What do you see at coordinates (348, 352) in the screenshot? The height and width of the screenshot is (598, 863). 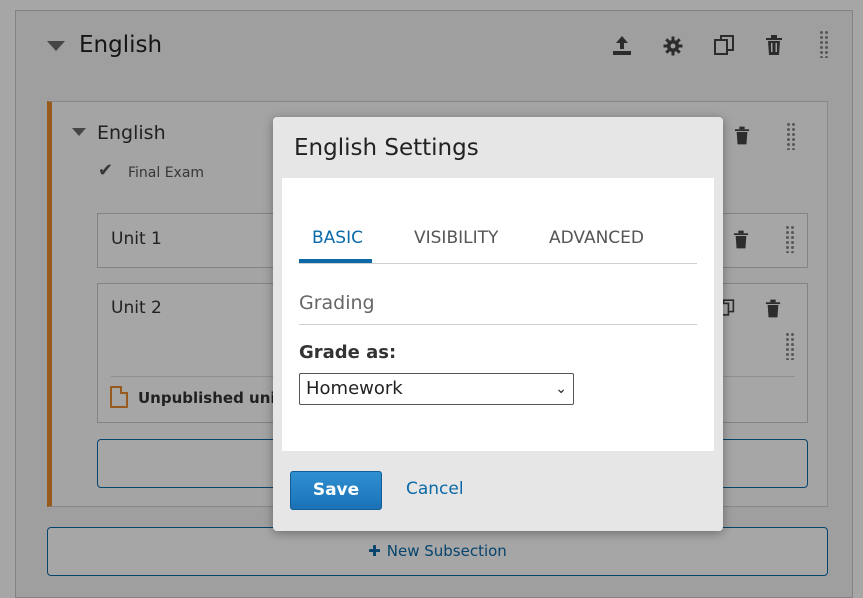 I see `grade-as-label: Grade as:` at bounding box center [348, 352].